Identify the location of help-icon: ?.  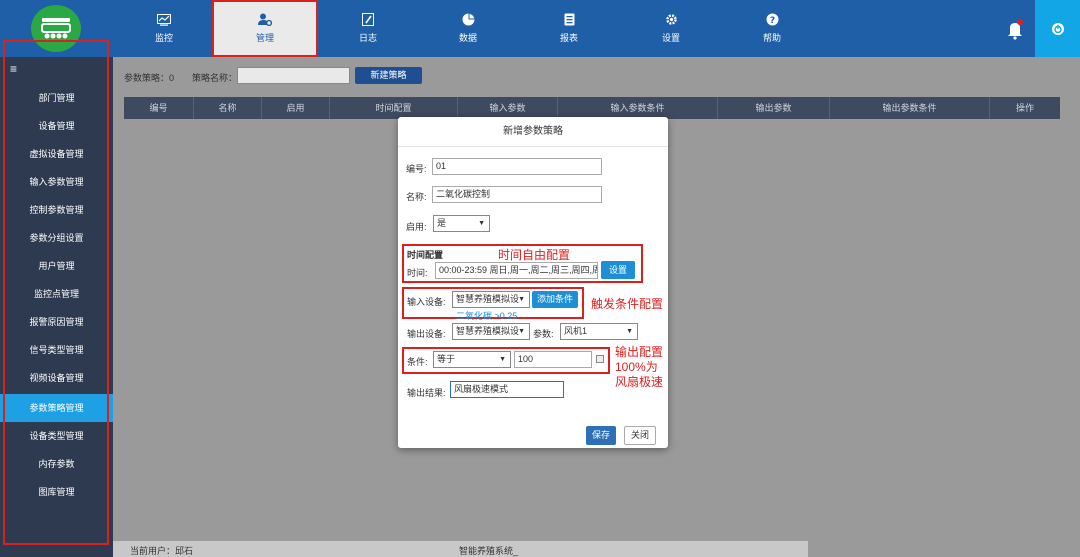
(772, 19).